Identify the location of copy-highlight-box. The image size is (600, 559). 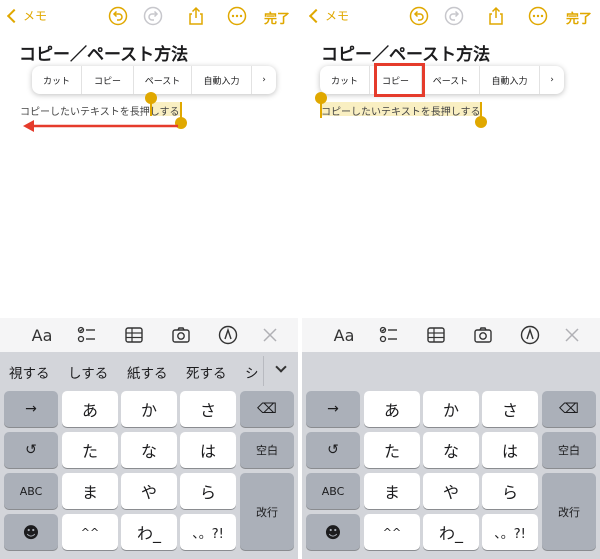
(399, 80).